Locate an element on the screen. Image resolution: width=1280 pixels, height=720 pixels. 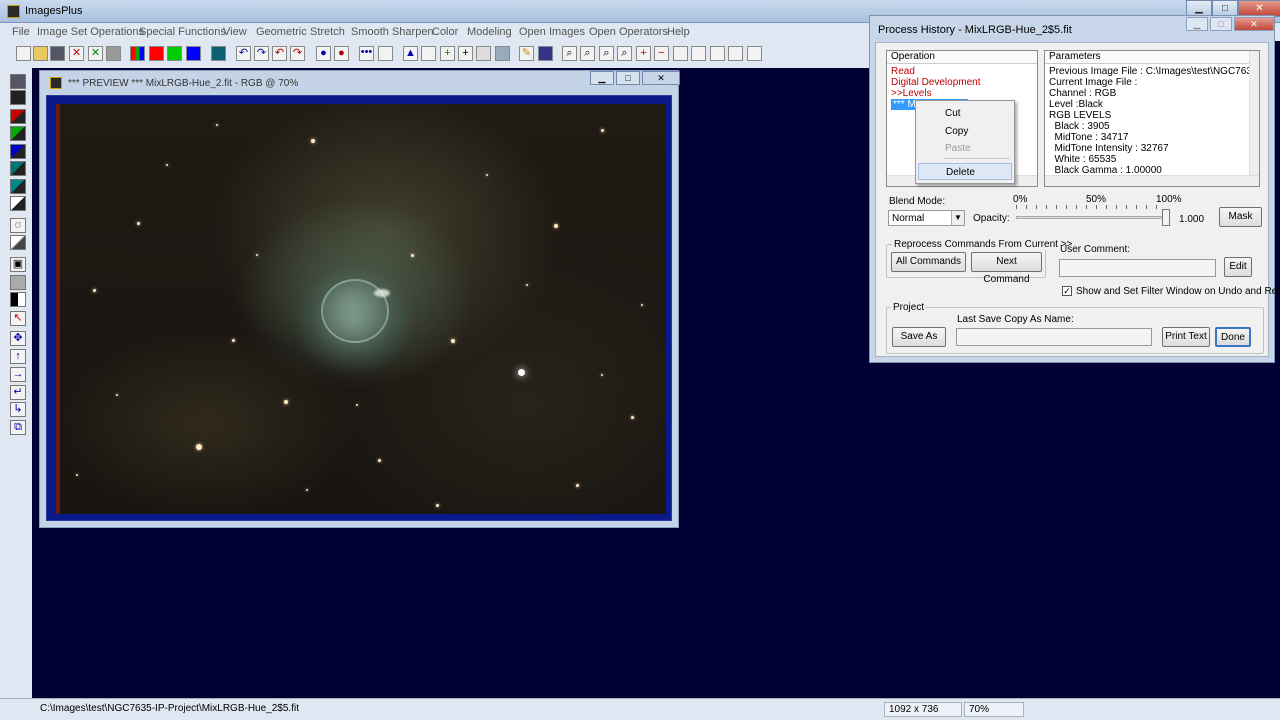
histogram-icon is located at coordinates (218, 53).